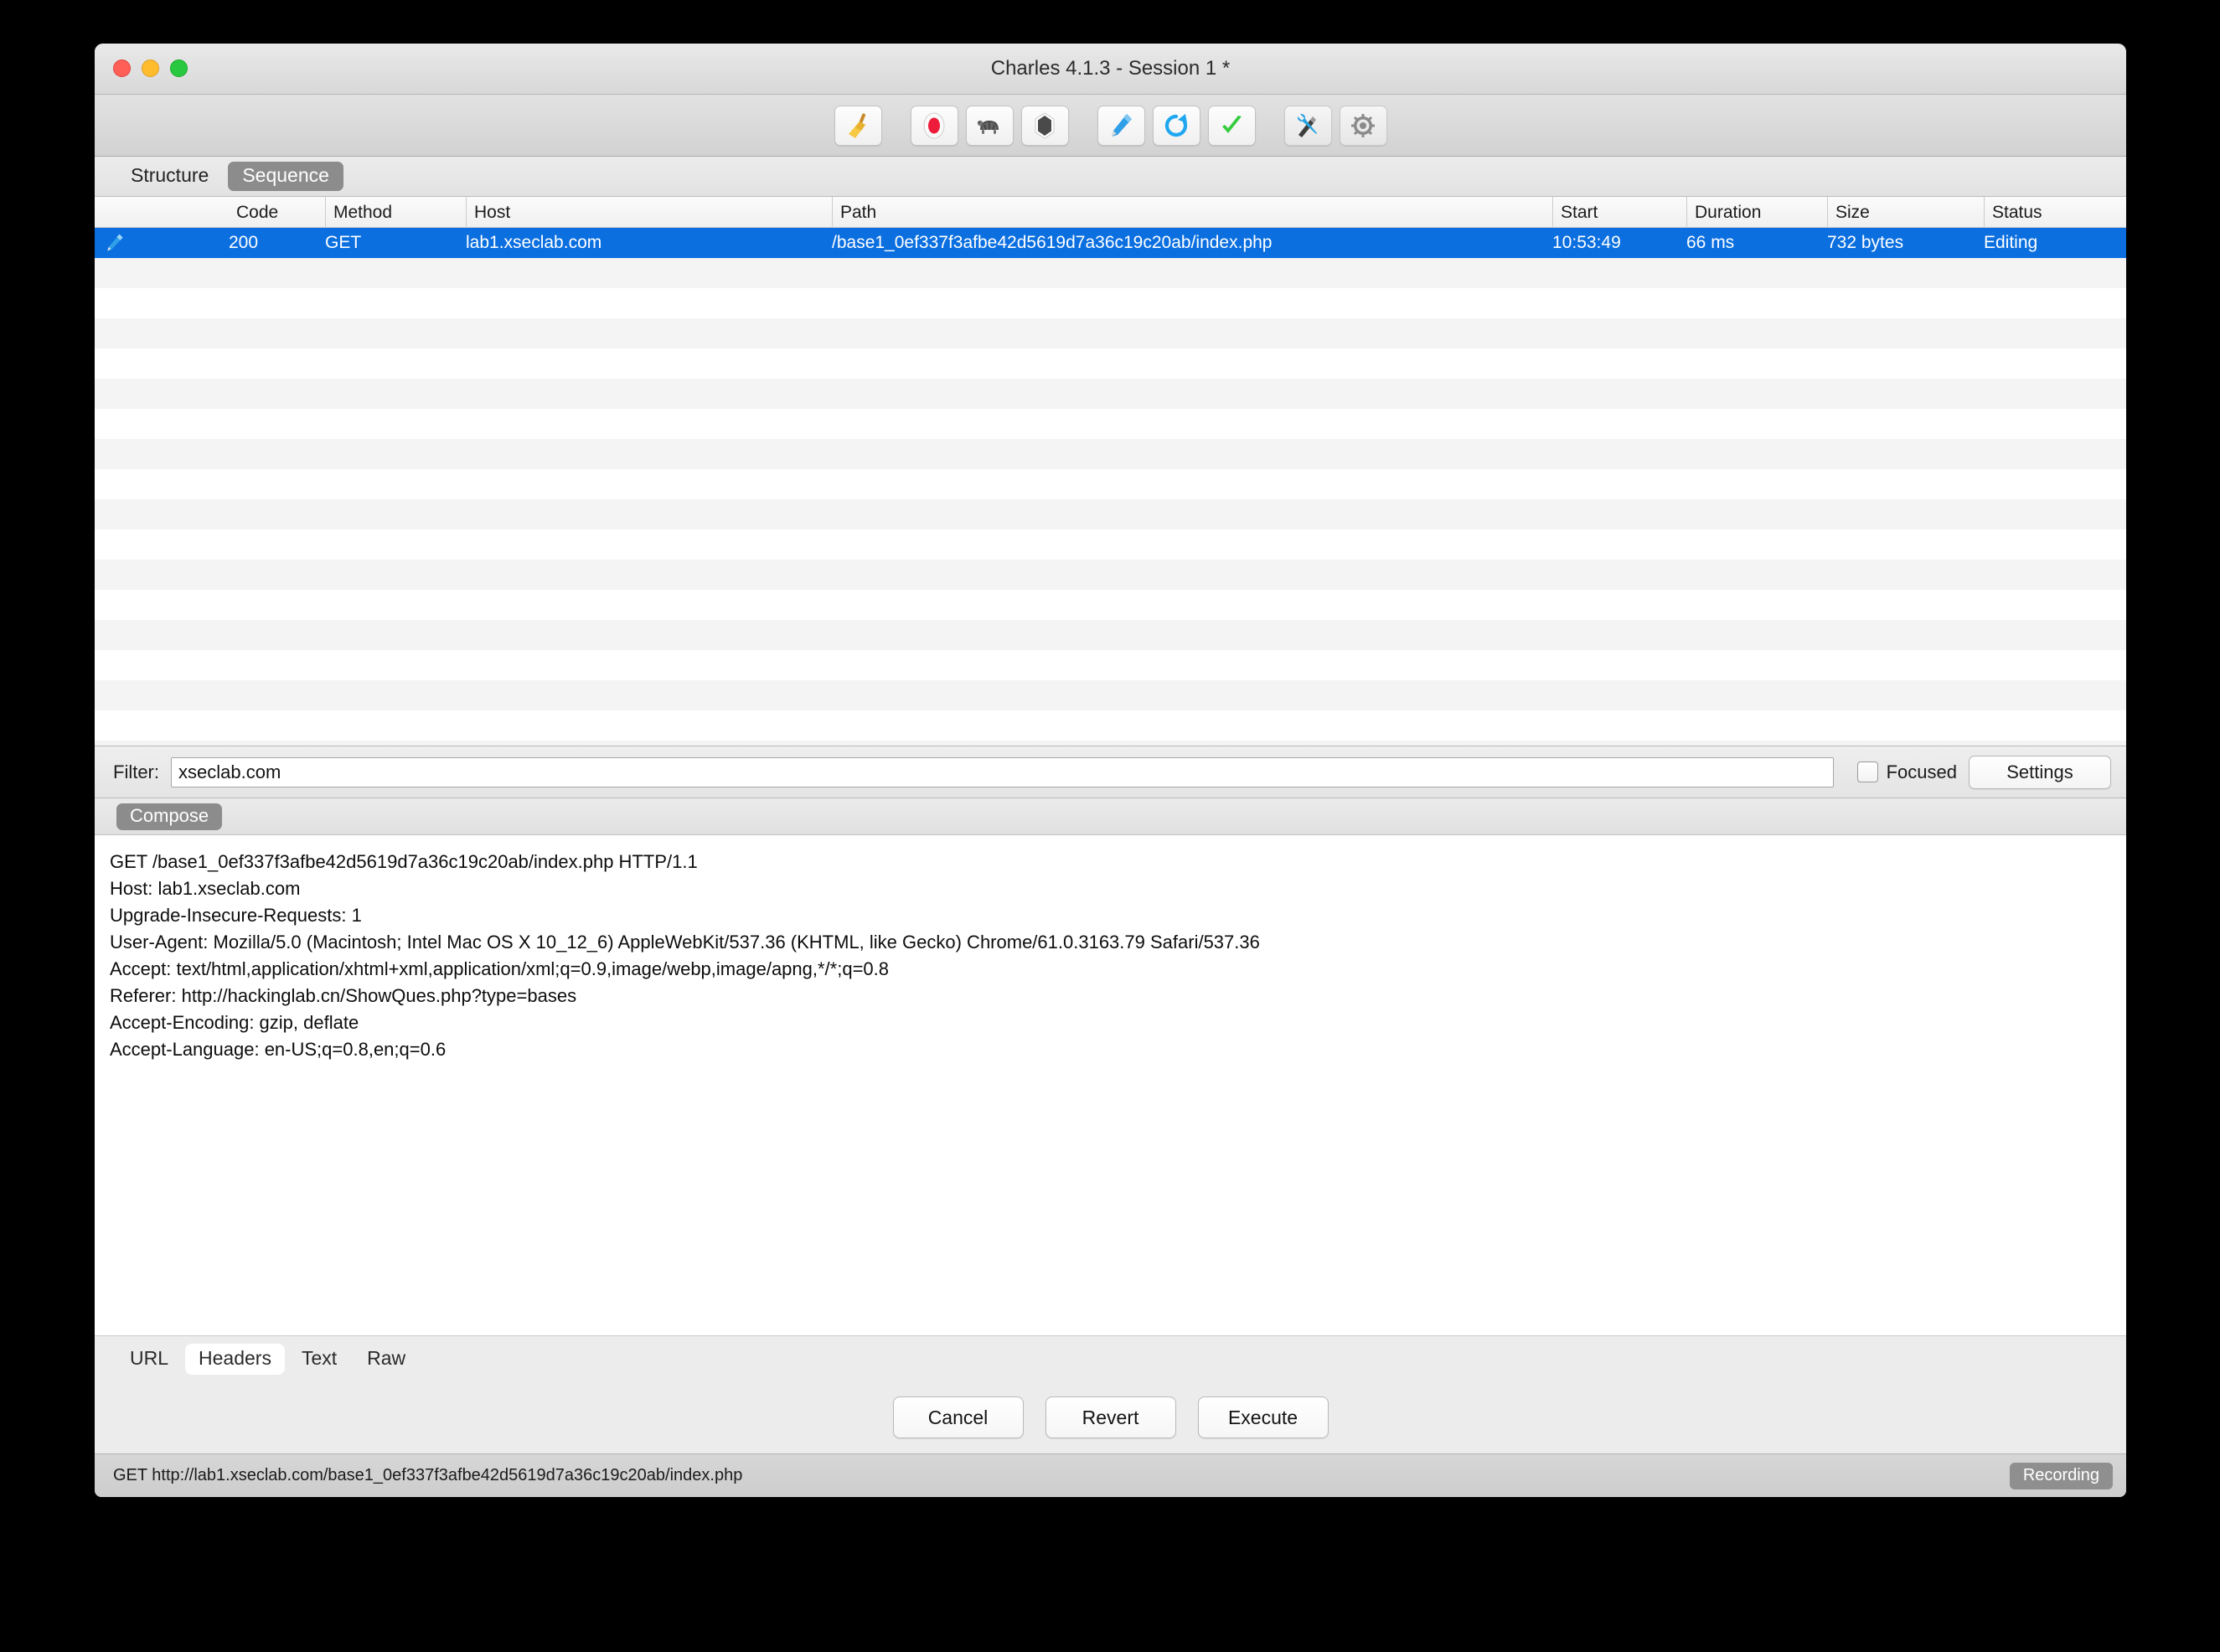 The image size is (2220, 1652). What do you see at coordinates (392, 212) in the screenshot?
I see `column-header-method: Method` at bounding box center [392, 212].